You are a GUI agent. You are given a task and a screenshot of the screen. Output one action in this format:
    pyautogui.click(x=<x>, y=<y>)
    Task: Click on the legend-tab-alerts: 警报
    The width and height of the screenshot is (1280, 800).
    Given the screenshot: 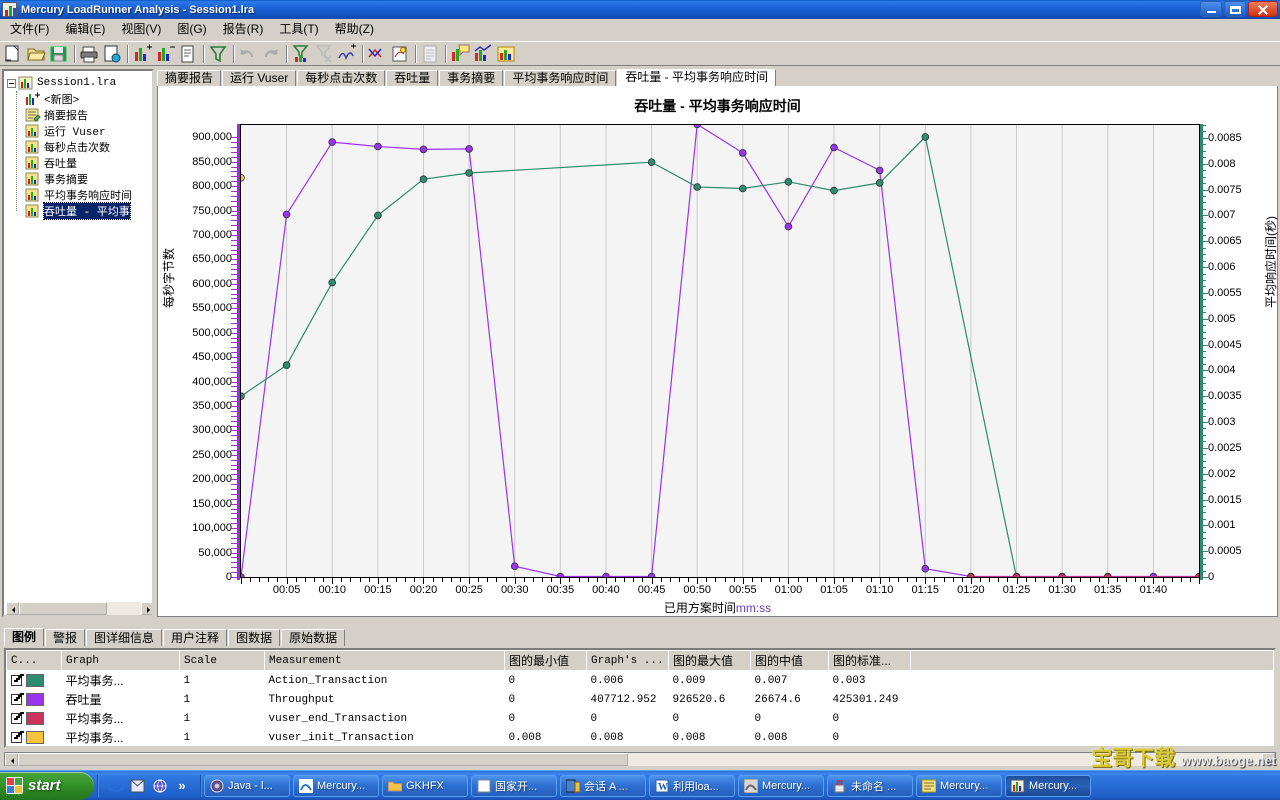 What is the action you would take?
    pyautogui.click(x=65, y=637)
    